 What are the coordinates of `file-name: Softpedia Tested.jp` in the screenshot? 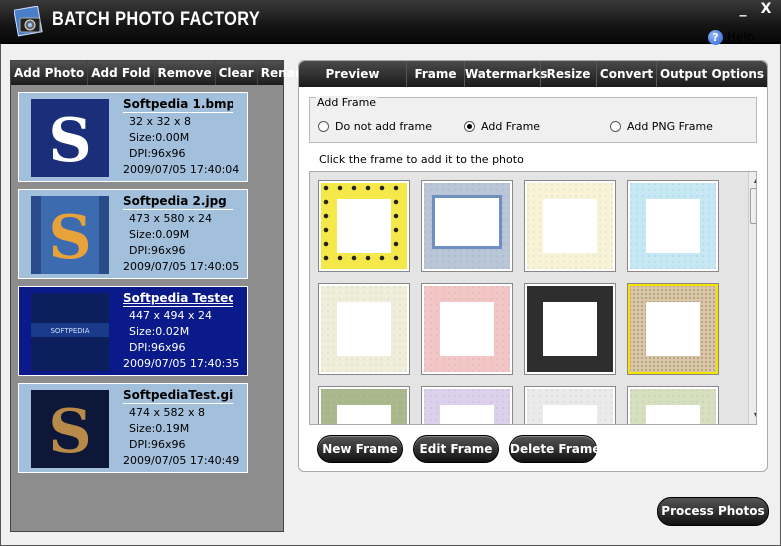 It's located at (178, 299).